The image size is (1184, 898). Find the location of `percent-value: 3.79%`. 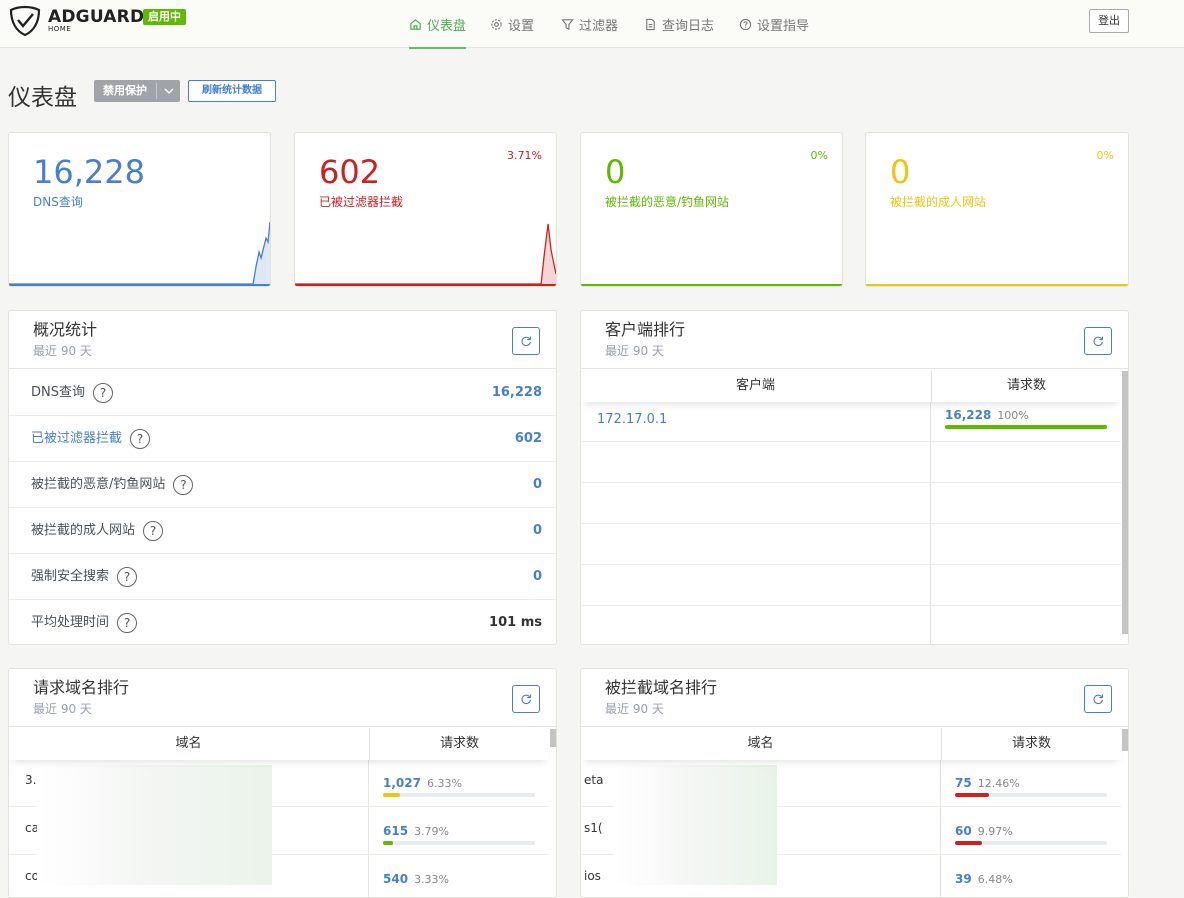

percent-value: 3.79% is located at coordinates (432, 831).